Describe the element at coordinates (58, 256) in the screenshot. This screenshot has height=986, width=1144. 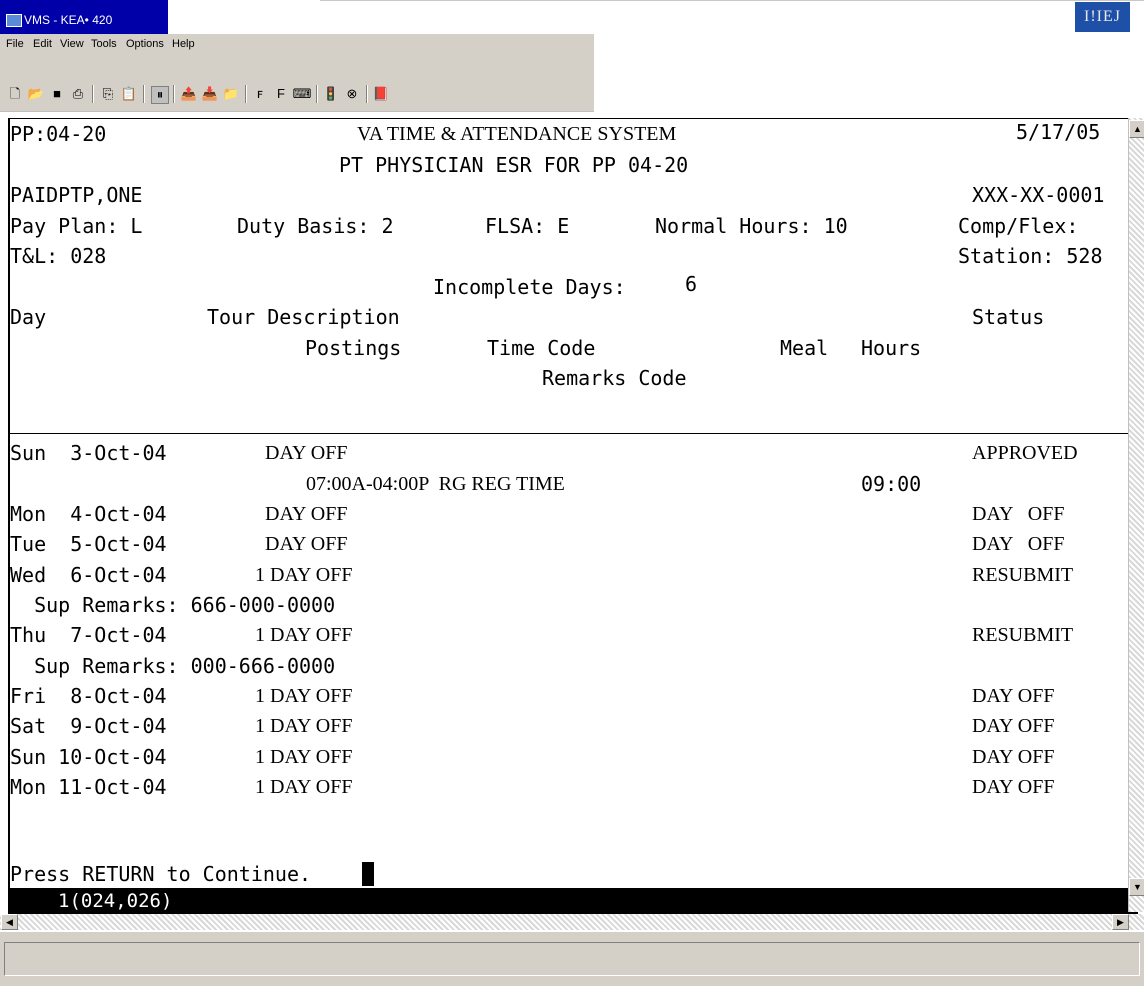
I see `tl-unit: T&L: 028` at that location.